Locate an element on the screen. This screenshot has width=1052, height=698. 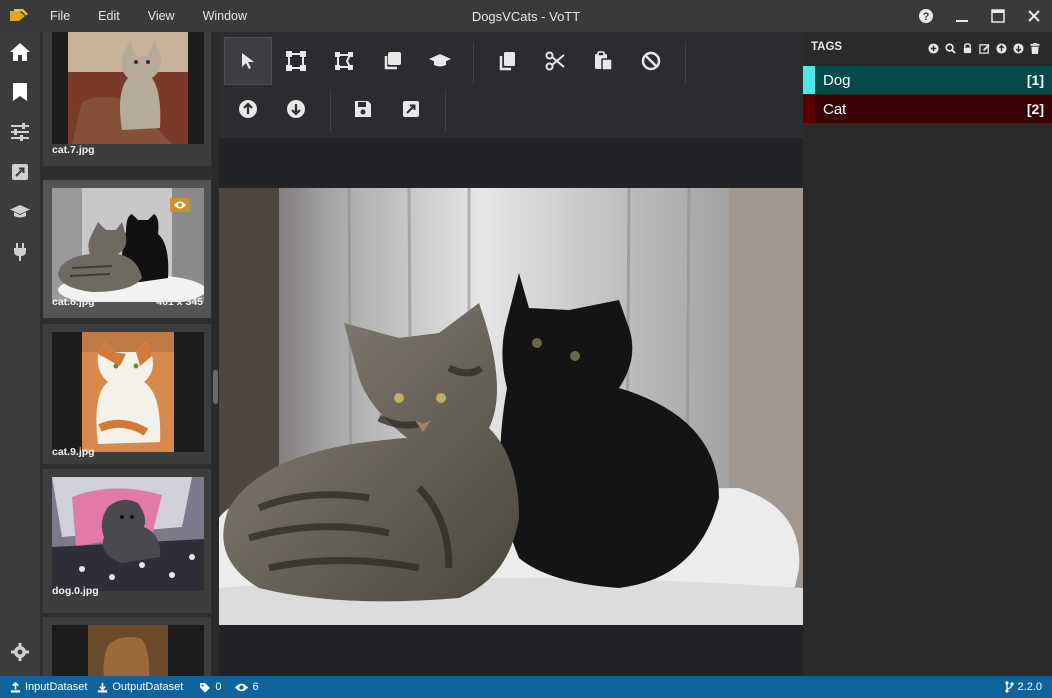
menu-file: File is located at coordinates (60, 16).